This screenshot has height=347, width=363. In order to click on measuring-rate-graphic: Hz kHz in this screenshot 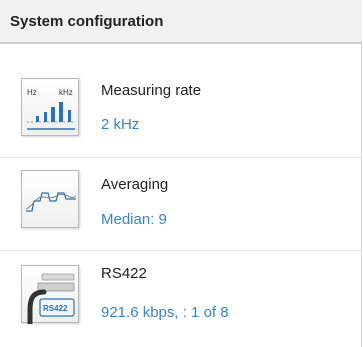, I will do `click(51, 109)`.